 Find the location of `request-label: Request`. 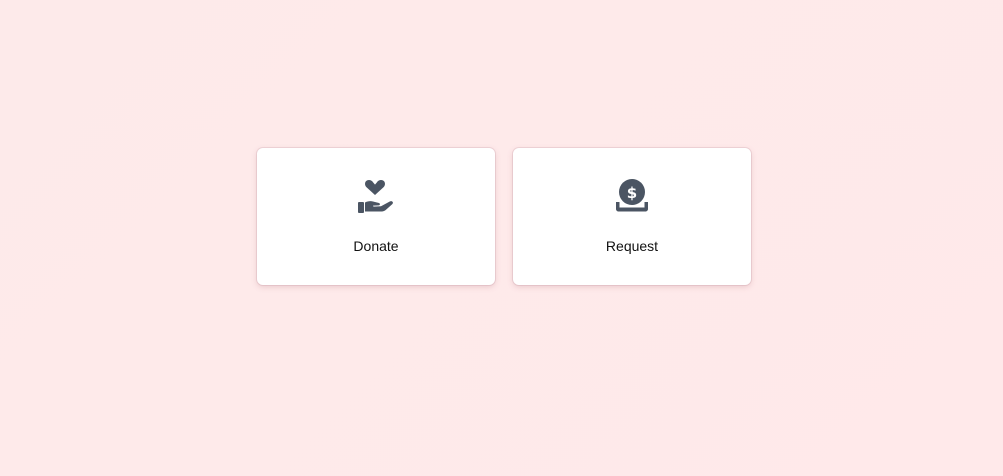

request-label: Request is located at coordinates (632, 246).